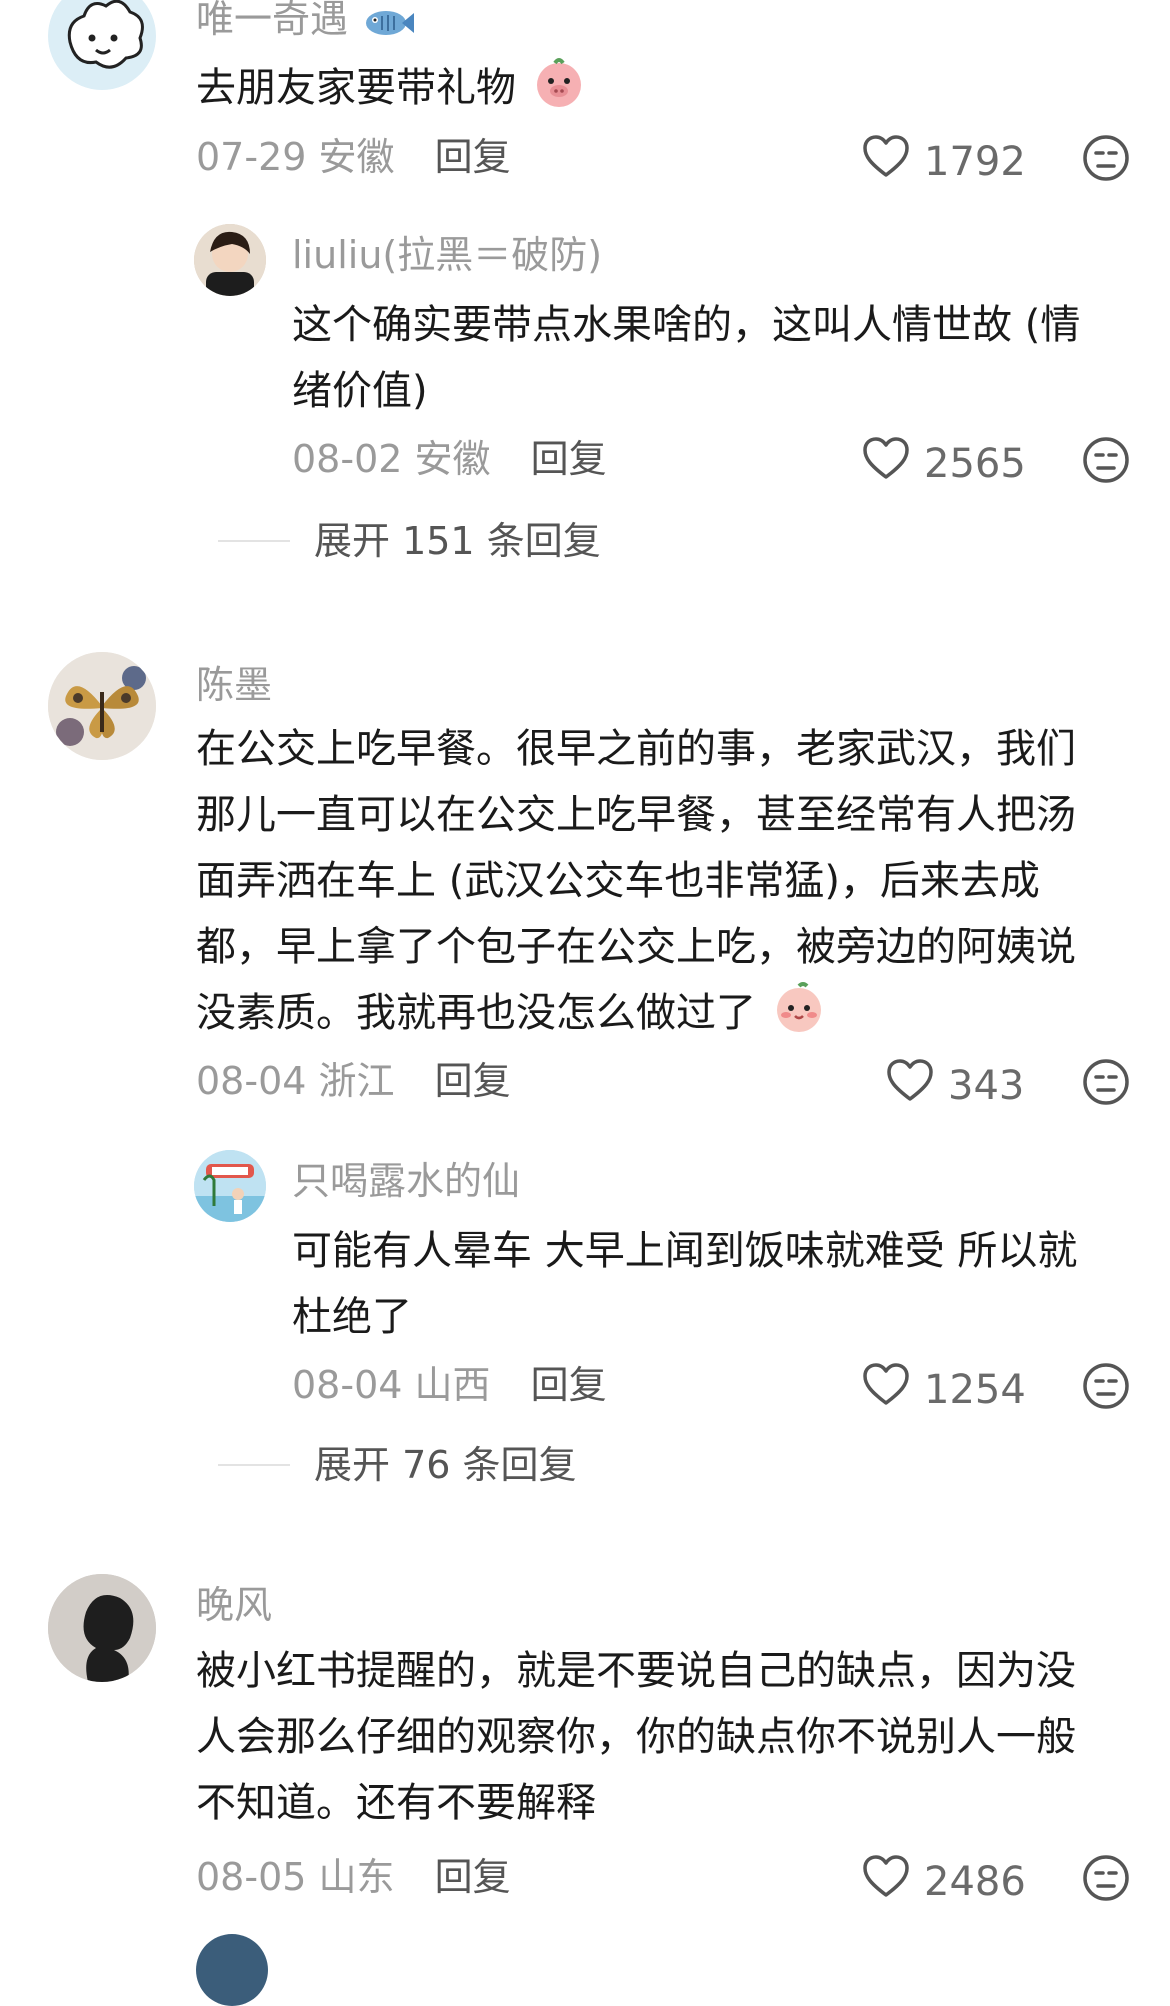 The image size is (1170, 2006). What do you see at coordinates (457, 541) in the screenshot?
I see `expand-replies-button: 展开 151 条回复` at bounding box center [457, 541].